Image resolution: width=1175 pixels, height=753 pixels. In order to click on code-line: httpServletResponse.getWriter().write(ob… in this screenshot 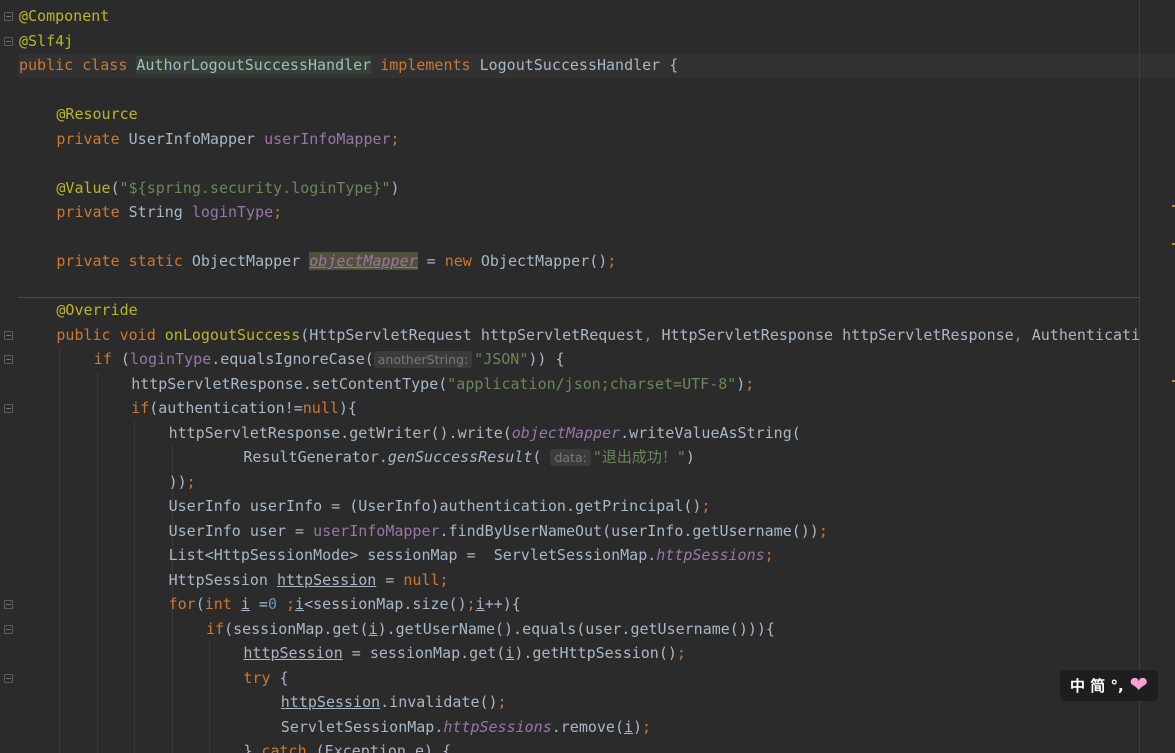, I will do `click(485, 433)`.